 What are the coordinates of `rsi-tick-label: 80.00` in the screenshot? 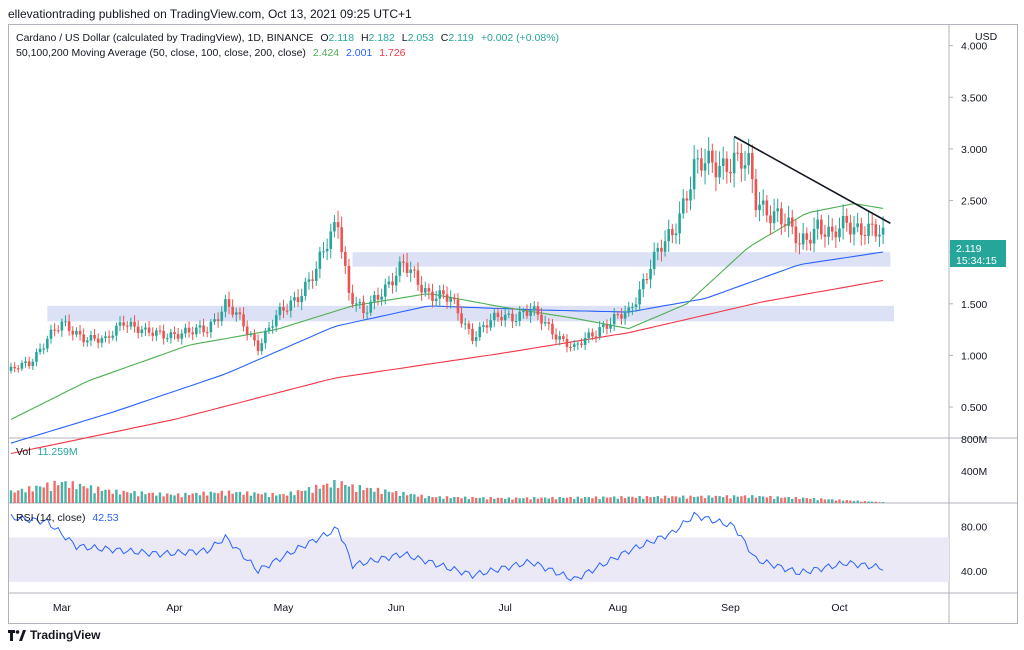 It's located at (974, 527).